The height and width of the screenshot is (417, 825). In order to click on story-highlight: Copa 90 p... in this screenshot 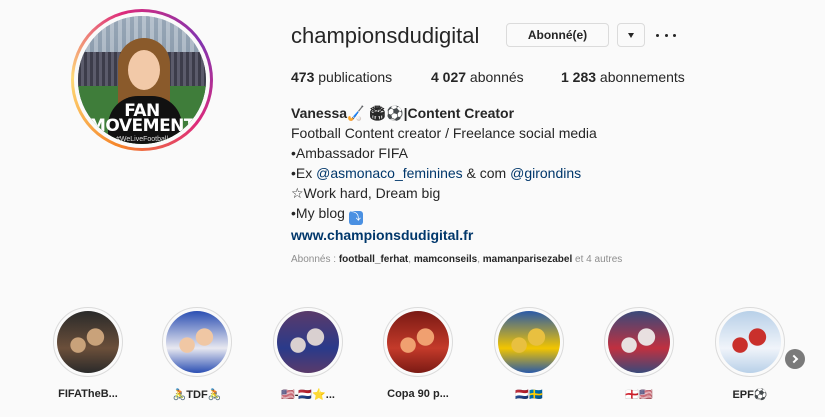, I will do `click(418, 353)`.